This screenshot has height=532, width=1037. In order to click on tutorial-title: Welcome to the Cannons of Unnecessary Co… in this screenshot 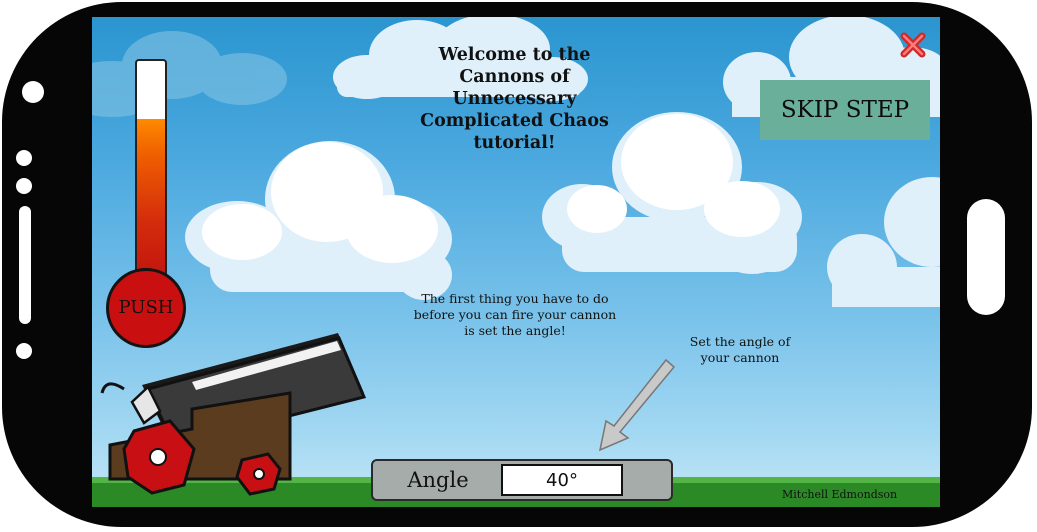, I will do `click(514, 99)`.